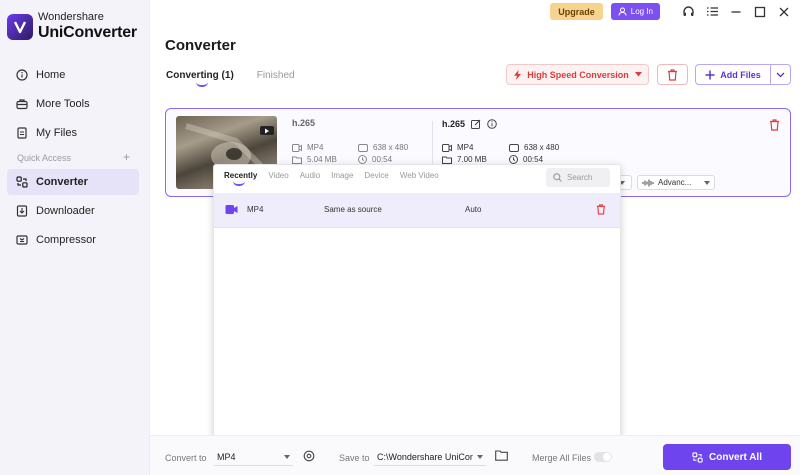  What do you see at coordinates (22, 75) in the screenshot?
I see `info-circle-icon` at bounding box center [22, 75].